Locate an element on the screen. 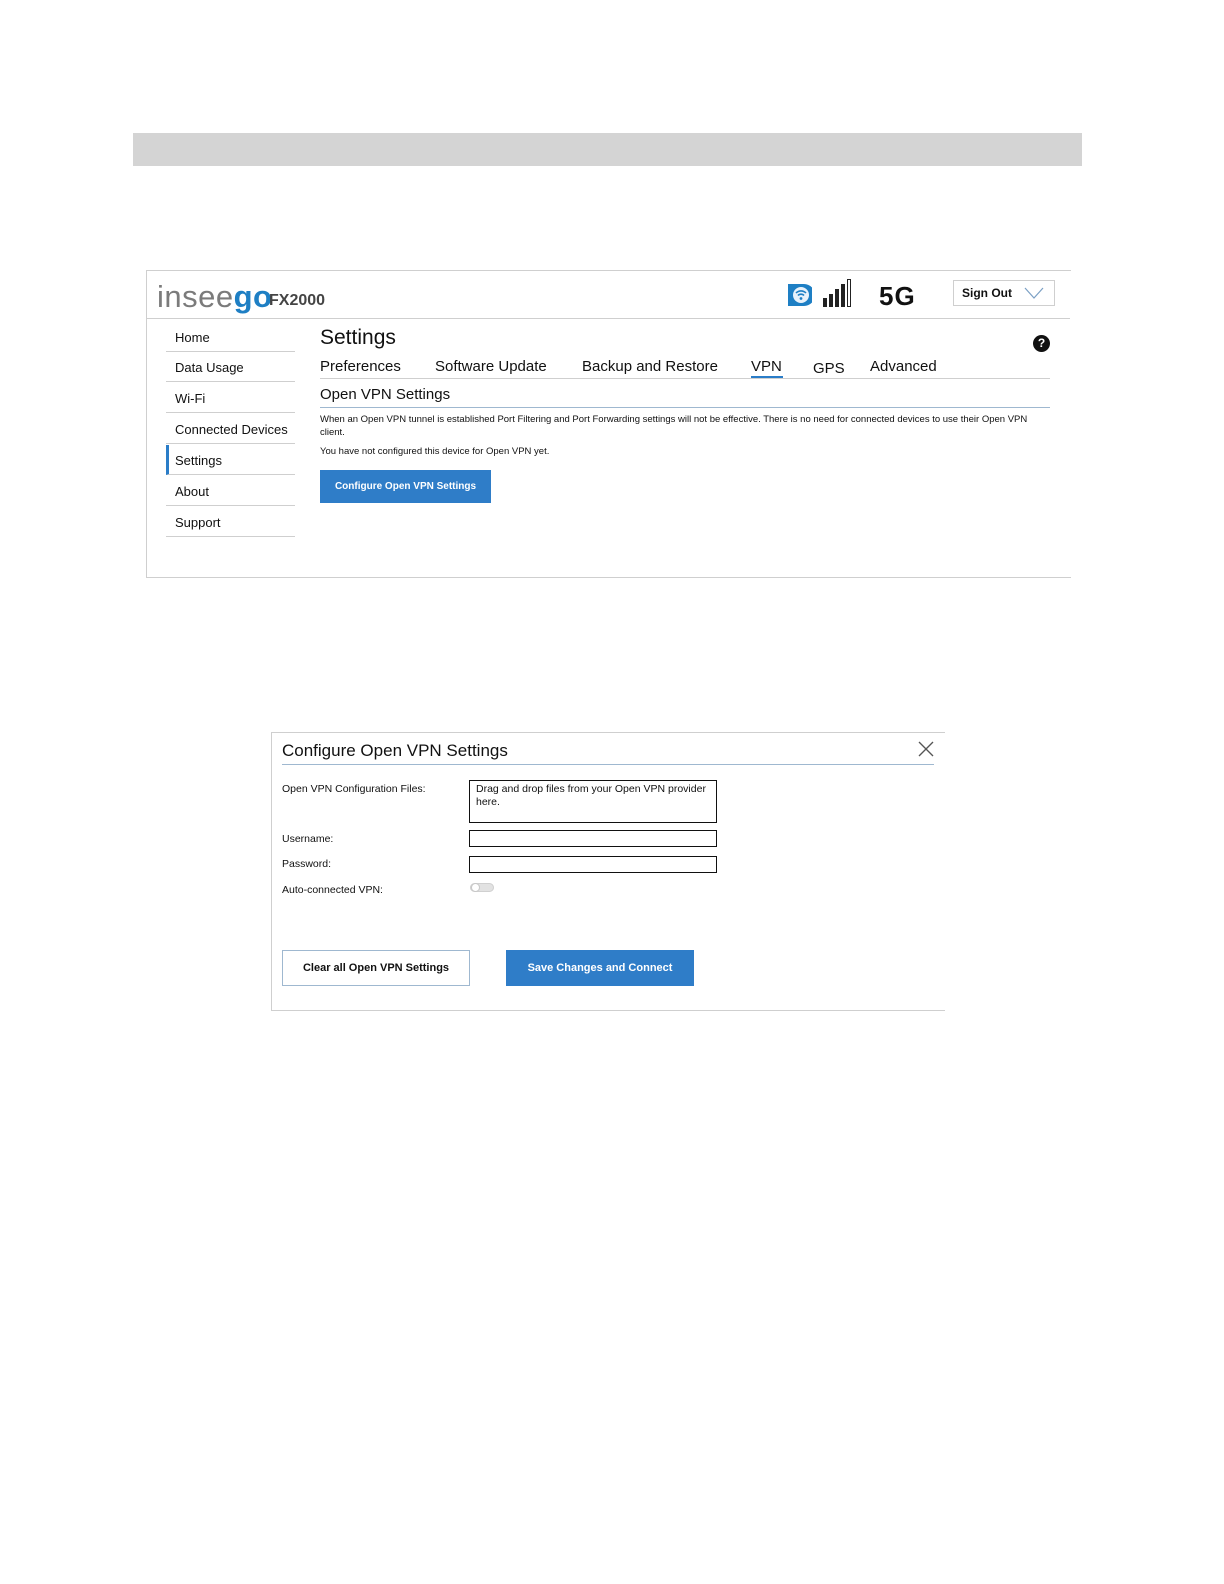 This screenshot has height=1584, width=1224. header-divider is located at coordinates (608, 318).